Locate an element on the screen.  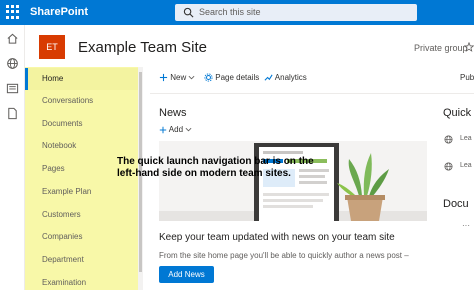
news-add-label: Add is located at coordinates (176, 129).